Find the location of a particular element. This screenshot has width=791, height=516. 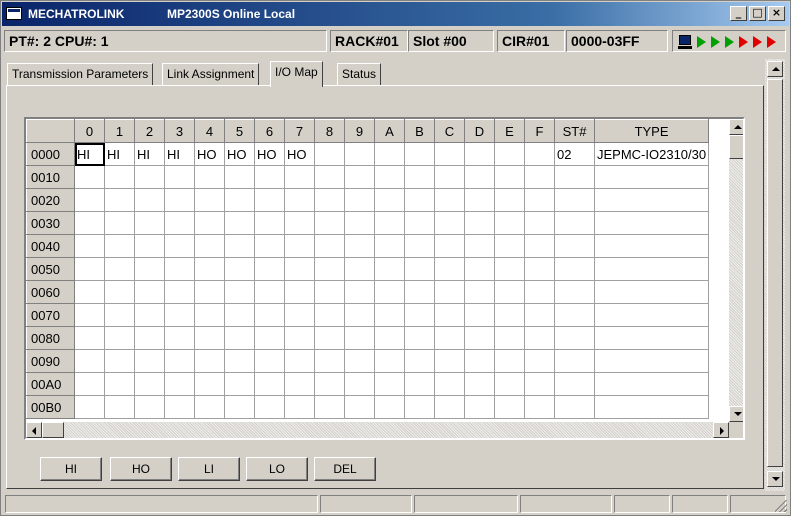

column-header: E is located at coordinates (509, 131).